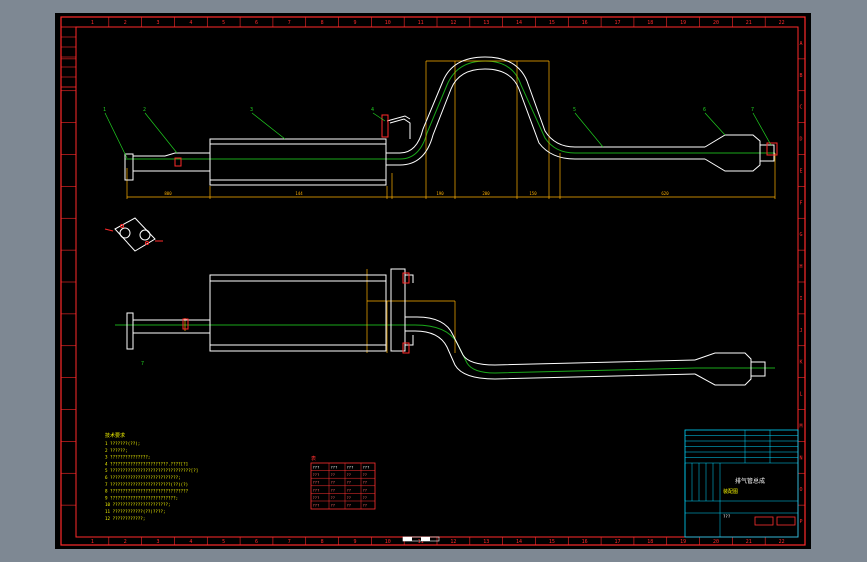 This screenshot has height=562, width=867. What do you see at coordinates (298, 162) in the screenshot?
I see `muffler-top` at bounding box center [298, 162].